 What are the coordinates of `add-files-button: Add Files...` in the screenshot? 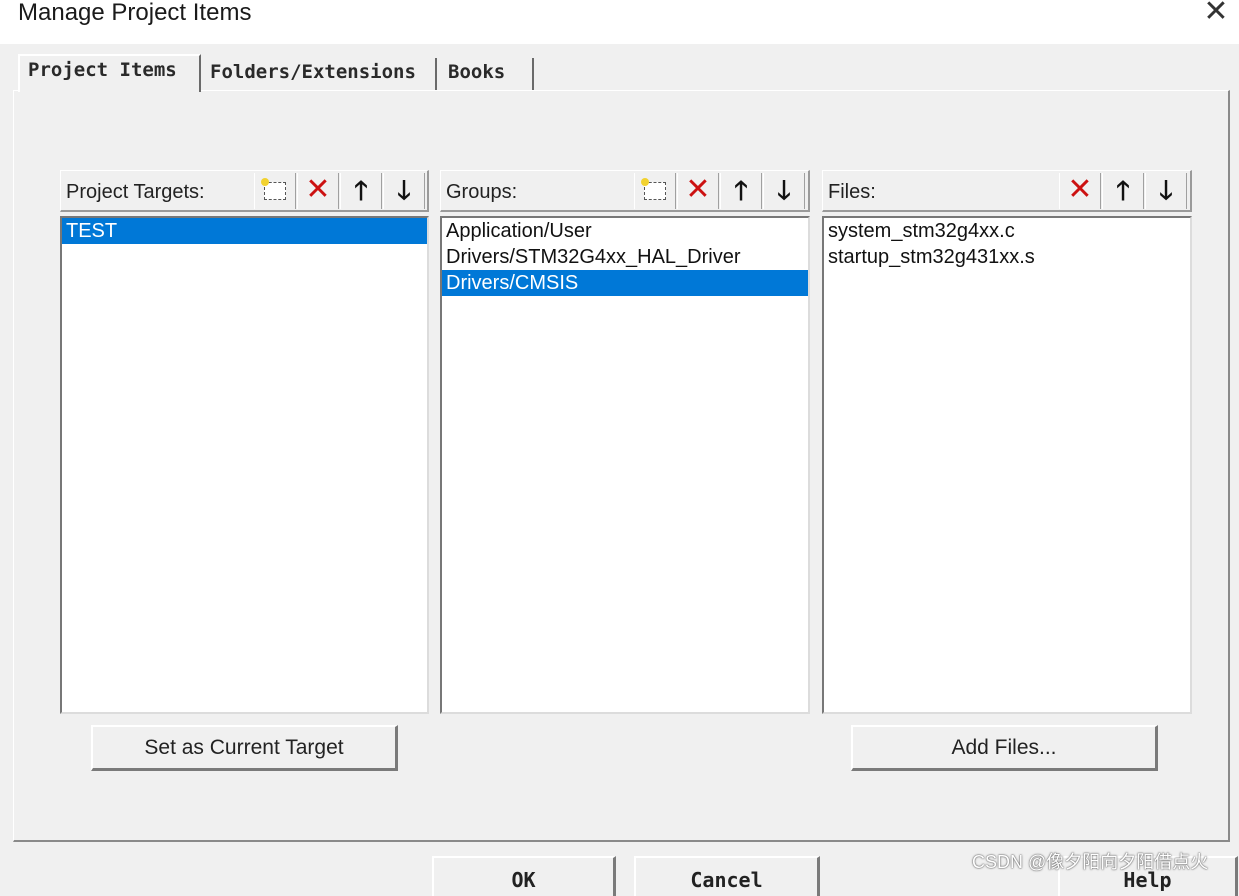 It's located at (1004, 748).